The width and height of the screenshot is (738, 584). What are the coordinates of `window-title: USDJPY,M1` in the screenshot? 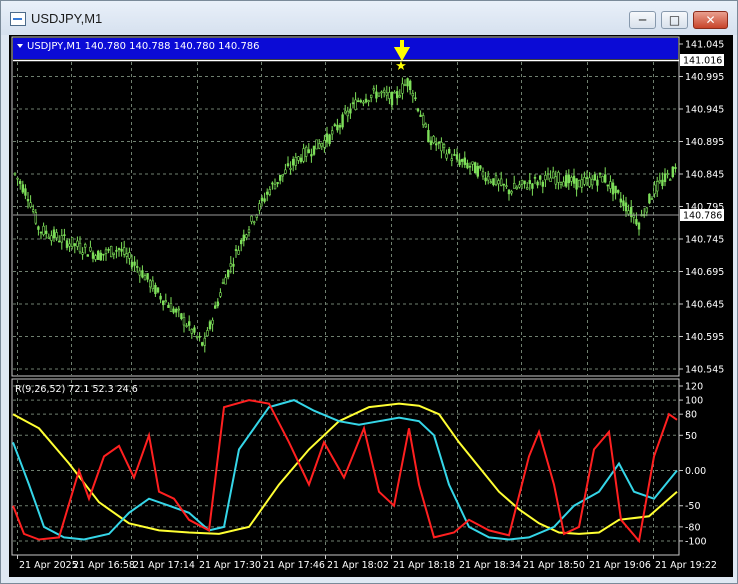 It's located at (67, 18).